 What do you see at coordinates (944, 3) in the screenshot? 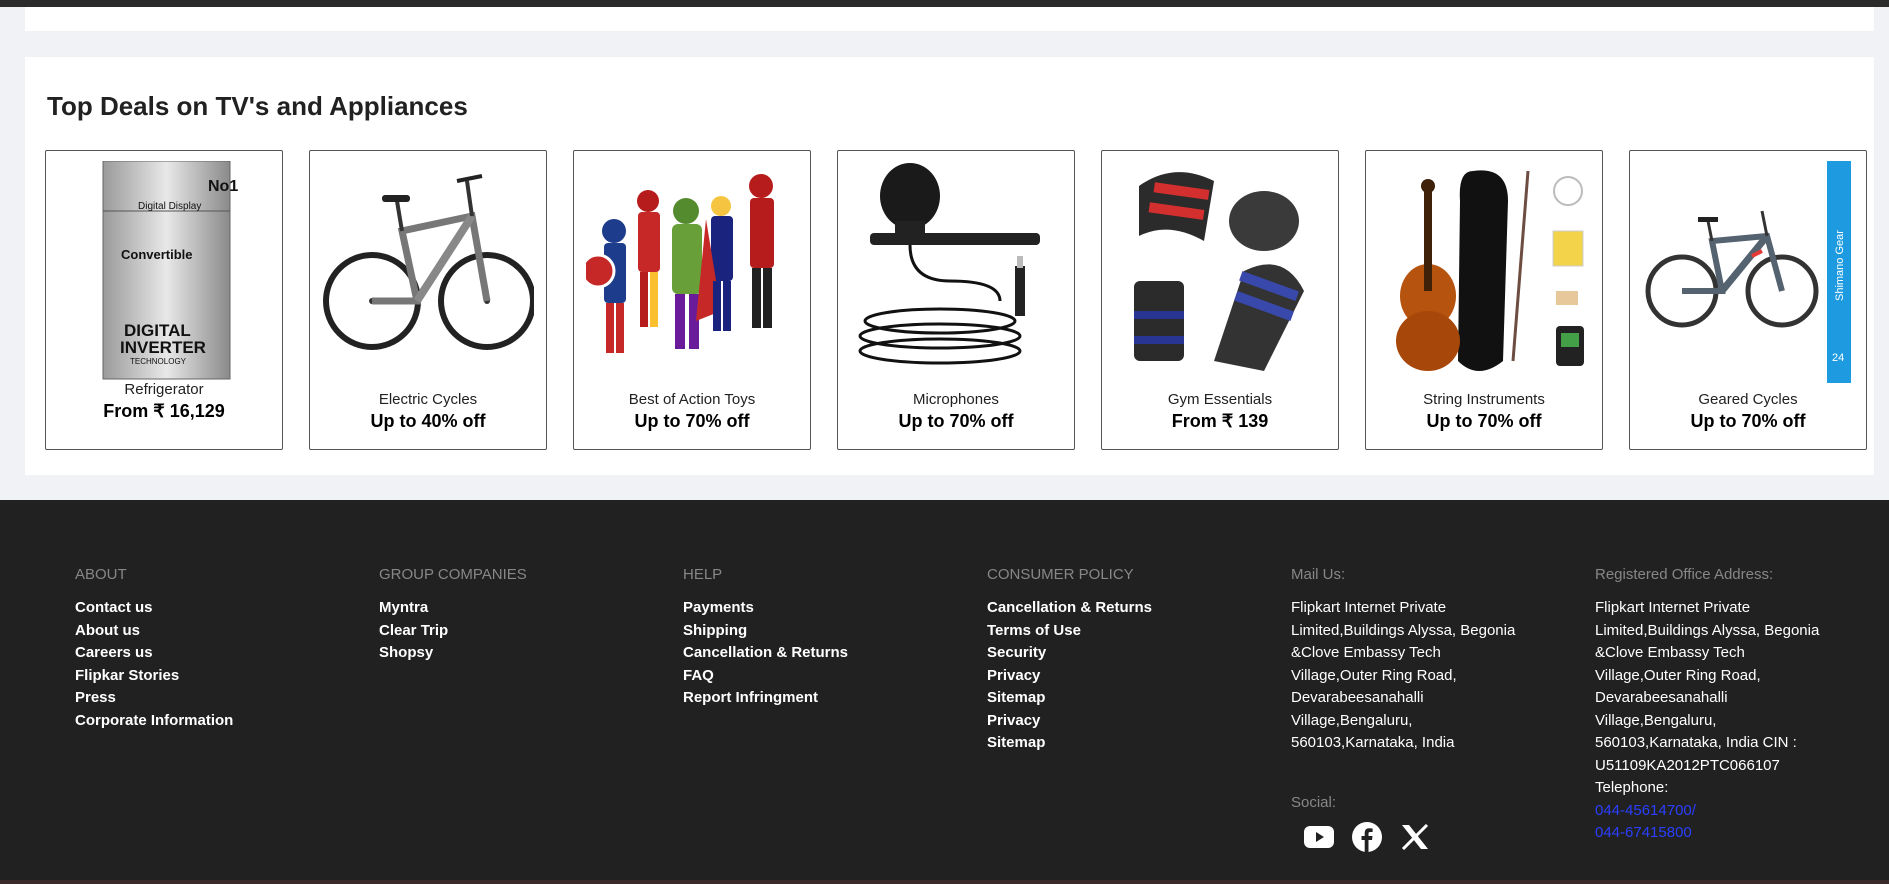
I see `top-bar` at bounding box center [944, 3].